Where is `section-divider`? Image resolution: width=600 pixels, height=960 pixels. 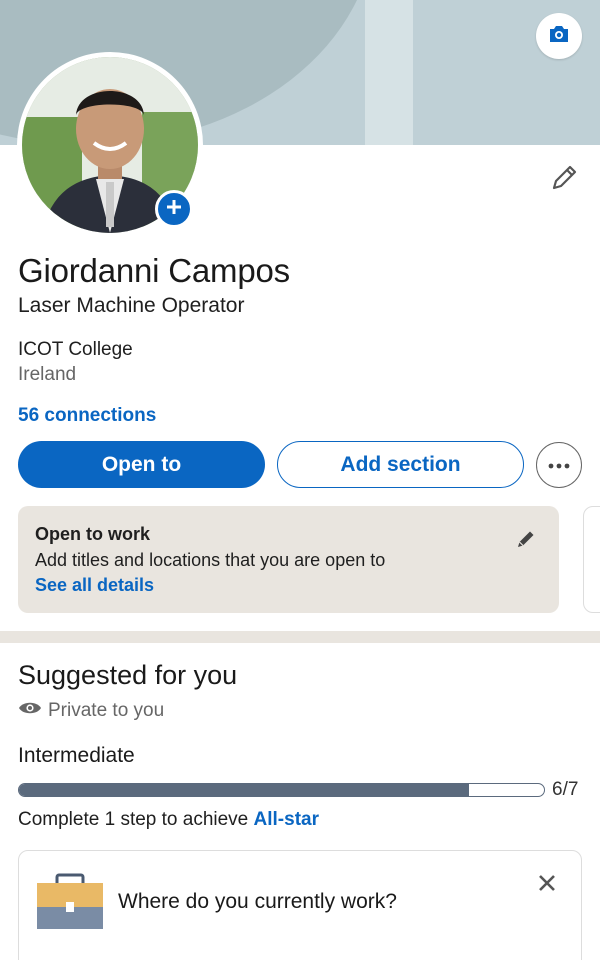 section-divider is located at coordinates (300, 637).